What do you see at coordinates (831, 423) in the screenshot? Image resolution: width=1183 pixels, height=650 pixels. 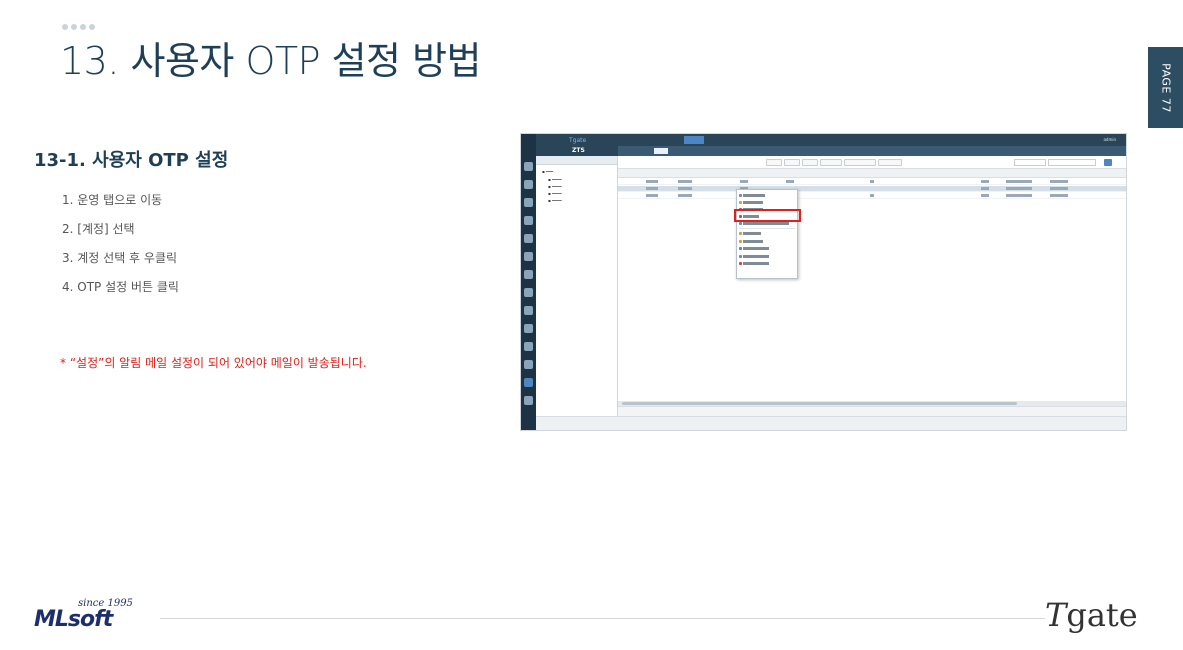 I see `console-statusbar` at bounding box center [831, 423].